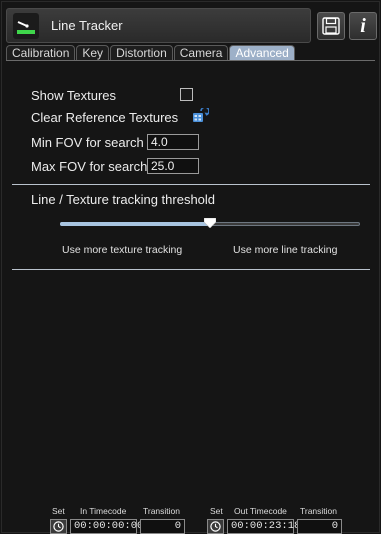 The height and width of the screenshot is (534, 381). I want to click on threshold-title: Line / Texture tracking threshold, so click(123, 199).